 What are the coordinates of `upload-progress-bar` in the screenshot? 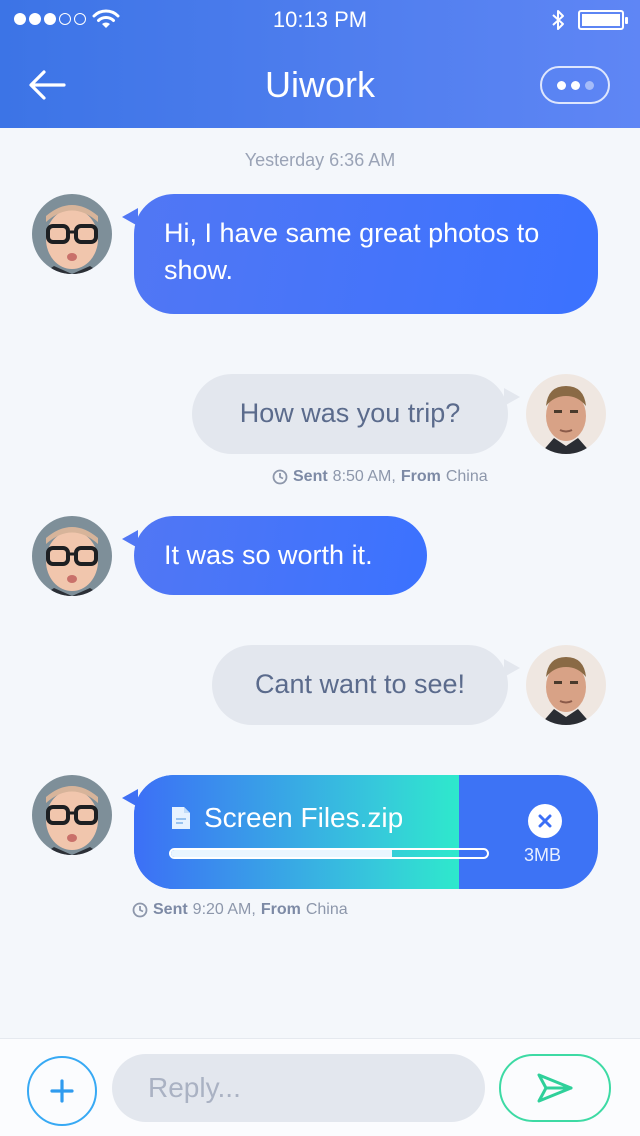 It's located at (329, 853).